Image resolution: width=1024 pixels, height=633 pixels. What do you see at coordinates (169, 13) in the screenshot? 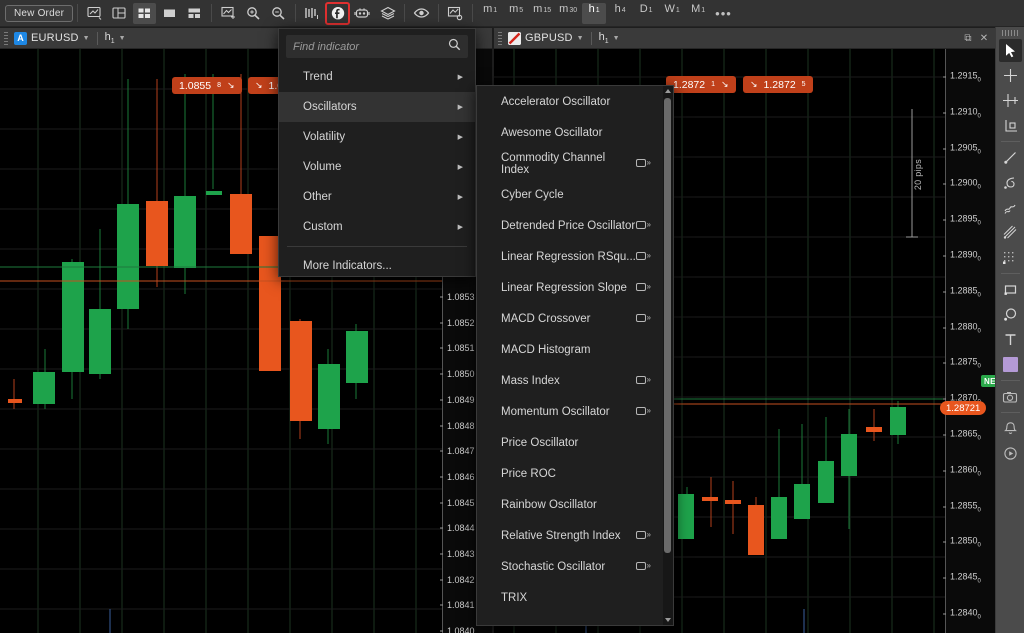
I see `single-layout-icon` at bounding box center [169, 13].